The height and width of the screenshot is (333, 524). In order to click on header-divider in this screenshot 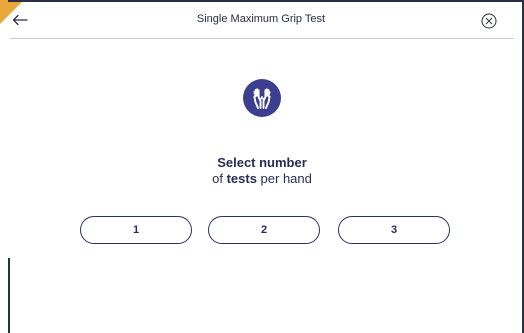, I will do `click(262, 38)`.